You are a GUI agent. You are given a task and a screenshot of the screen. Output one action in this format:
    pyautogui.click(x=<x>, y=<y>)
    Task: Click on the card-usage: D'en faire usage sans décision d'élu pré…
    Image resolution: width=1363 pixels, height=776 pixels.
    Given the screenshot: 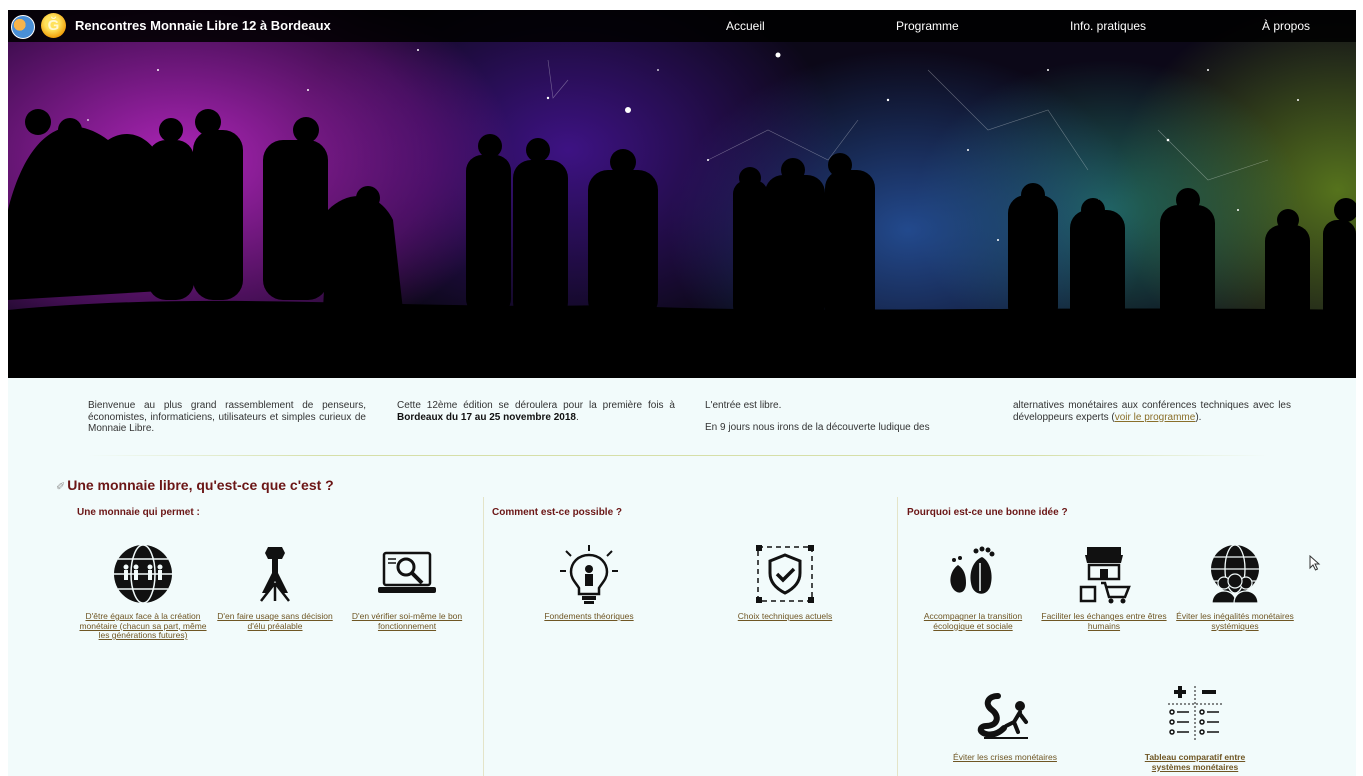 What is the action you would take?
    pyautogui.click(x=275, y=587)
    